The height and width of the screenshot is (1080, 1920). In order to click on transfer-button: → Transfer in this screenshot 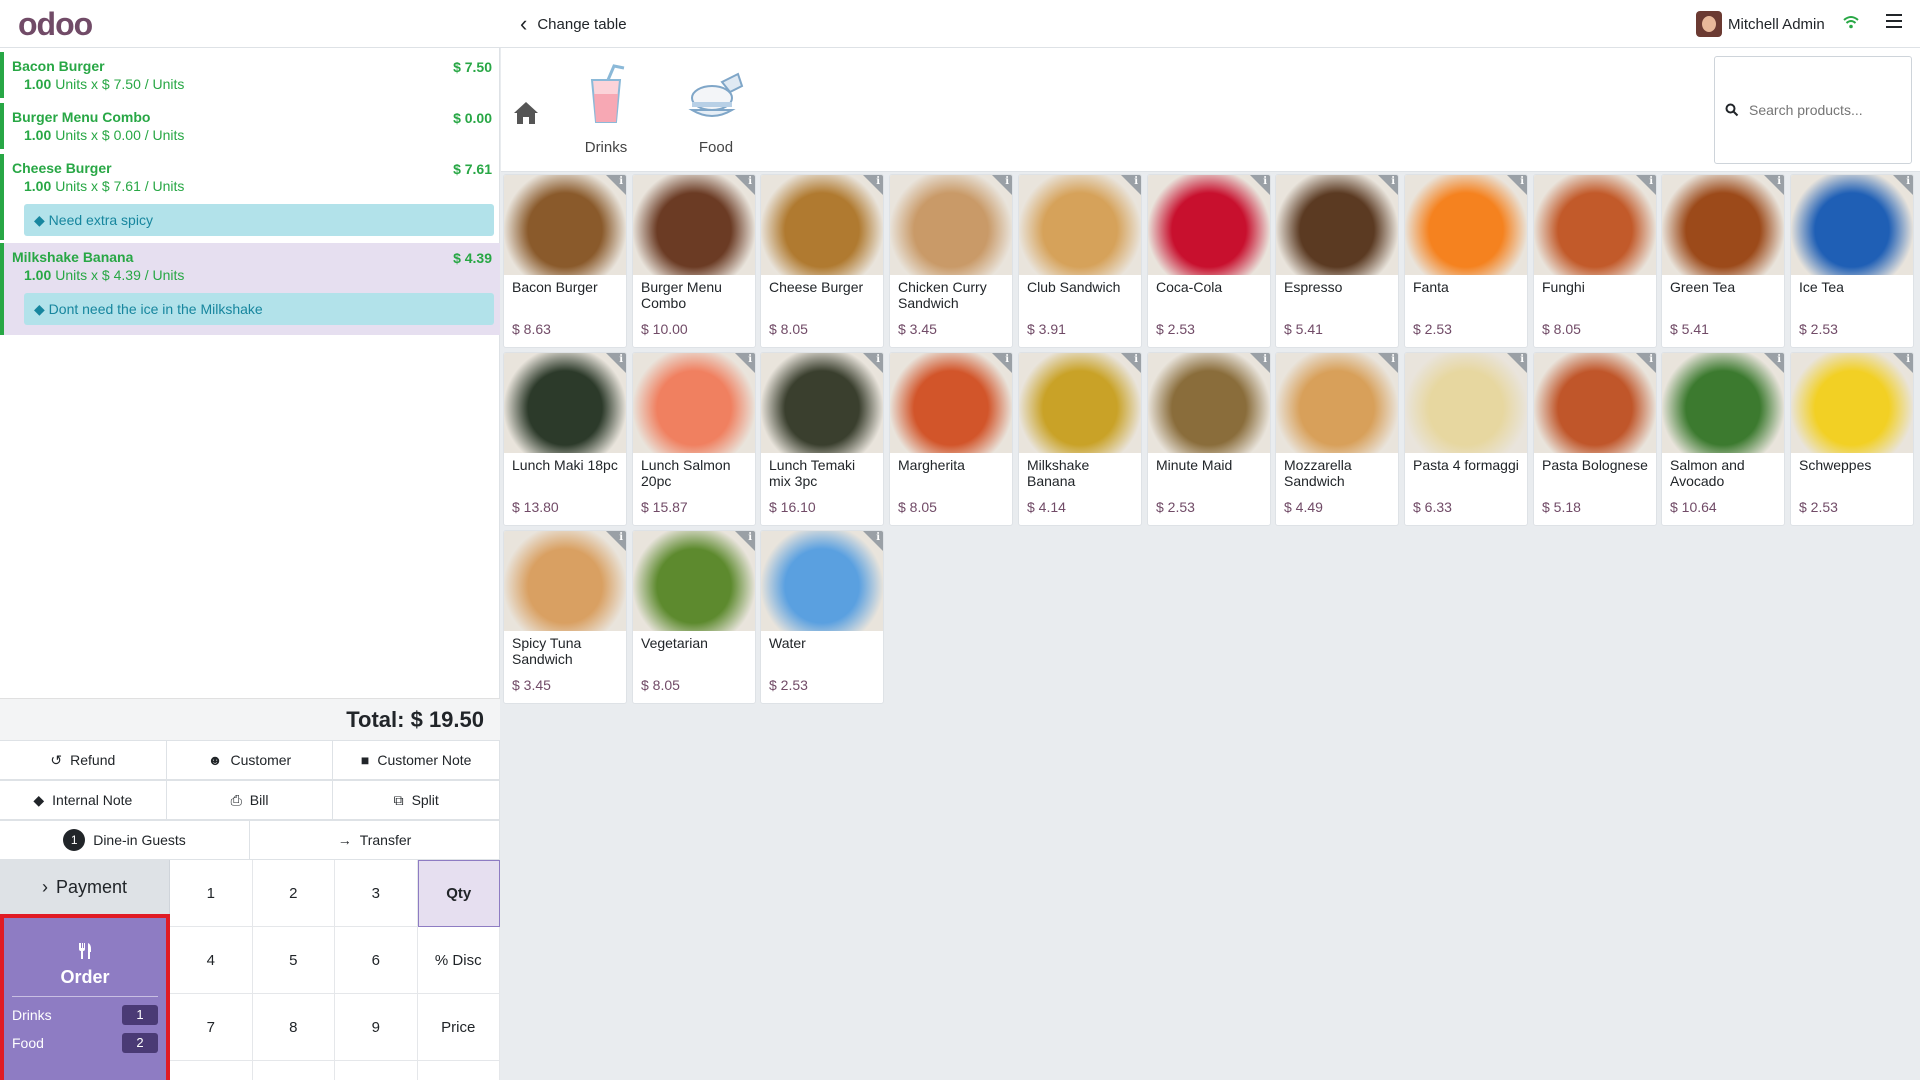, I will do `click(375, 840)`.